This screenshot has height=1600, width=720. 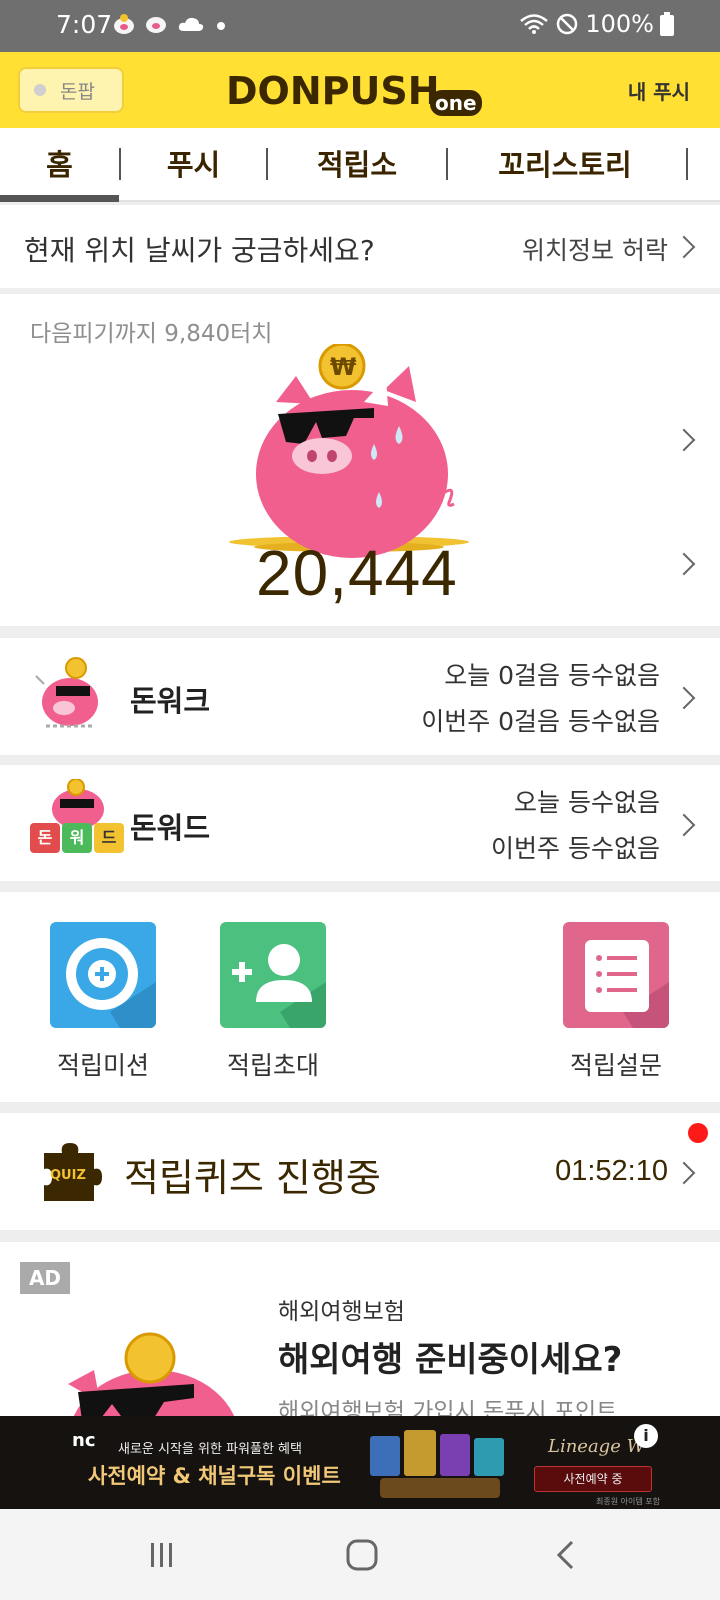 I want to click on tab-tail-story: 꼬리스토리, so click(x=565, y=163).